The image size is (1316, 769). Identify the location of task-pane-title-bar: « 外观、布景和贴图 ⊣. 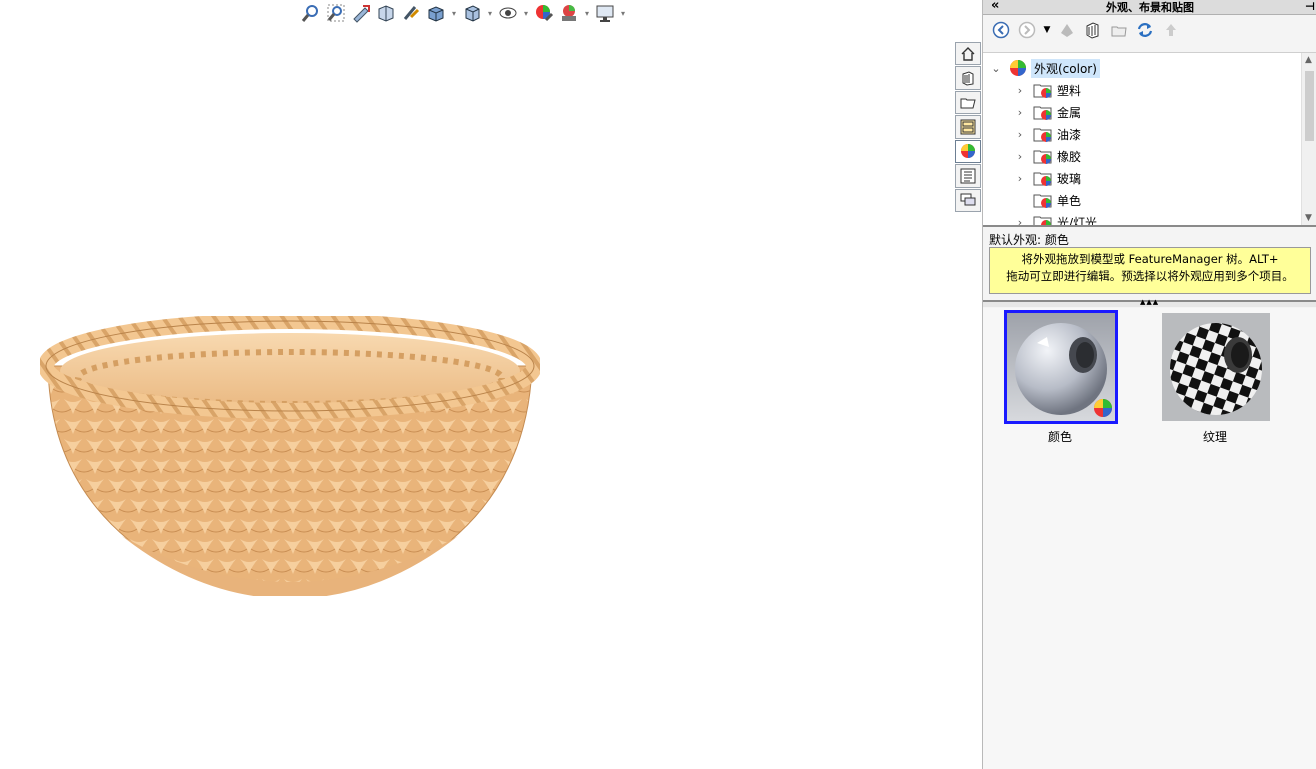
(1149, 7).